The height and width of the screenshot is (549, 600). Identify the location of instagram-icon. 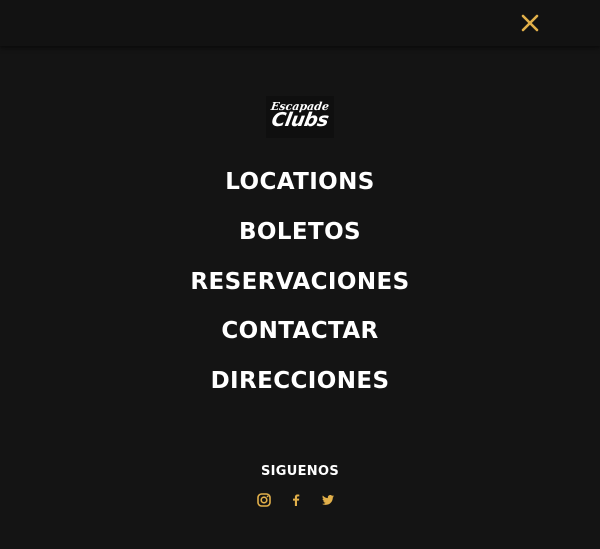
(264, 500).